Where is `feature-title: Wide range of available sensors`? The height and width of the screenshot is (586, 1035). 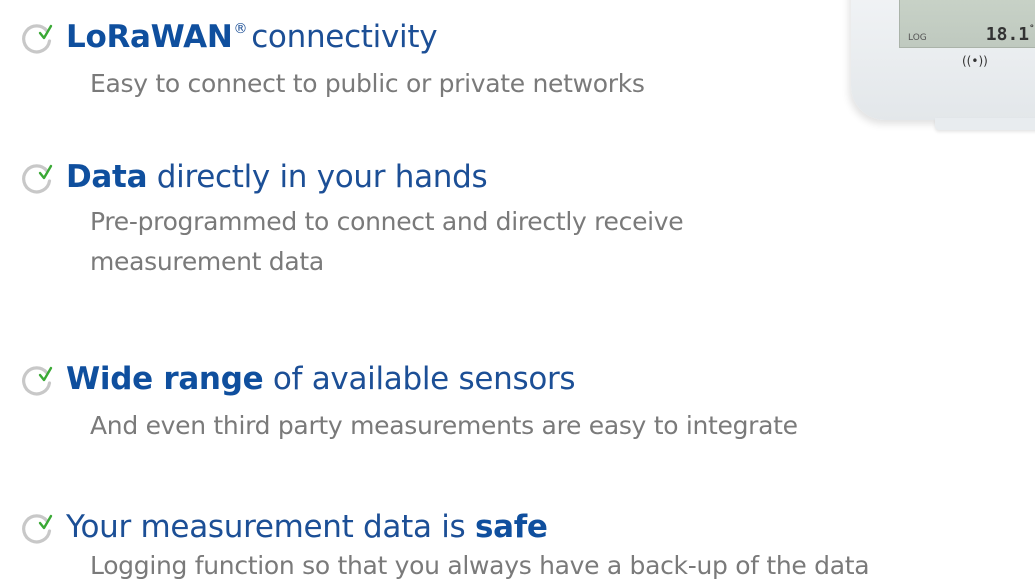 feature-title: Wide range of available sensors is located at coordinates (321, 379).